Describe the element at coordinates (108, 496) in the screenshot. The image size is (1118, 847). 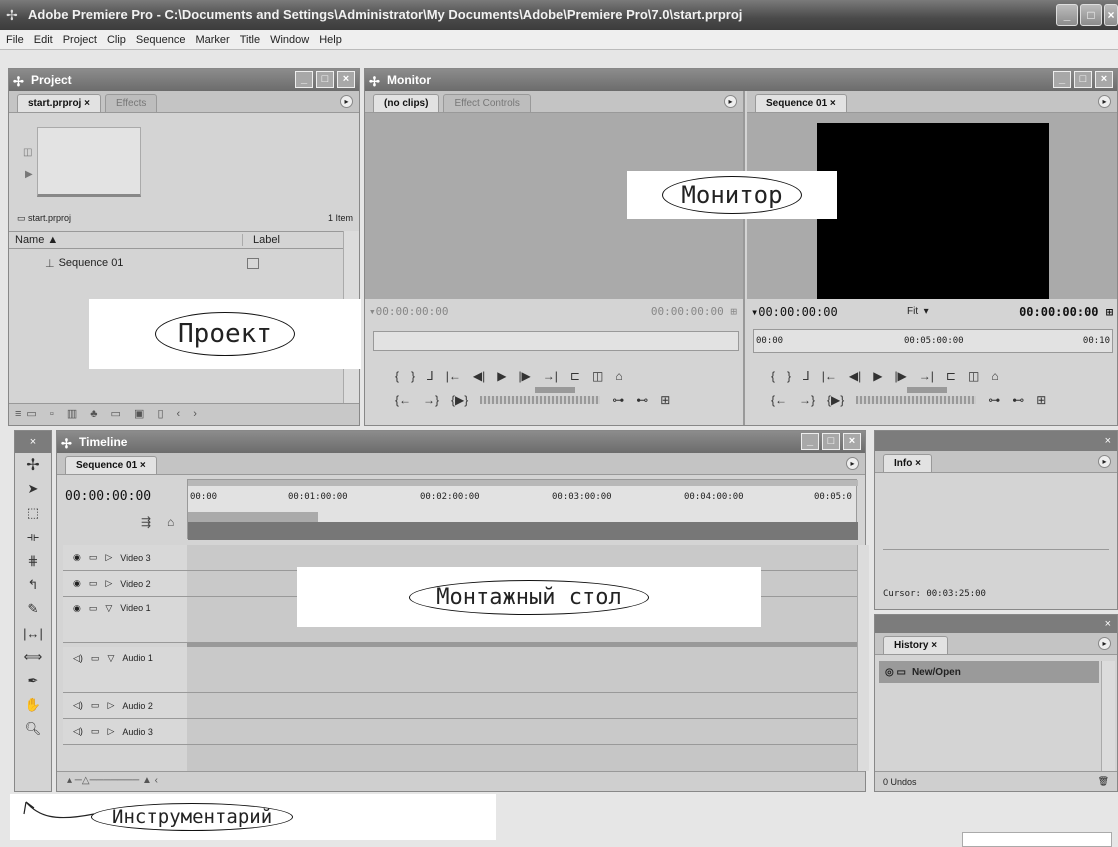
I see `timeline-timecode: 00:00:00:00` at that location.